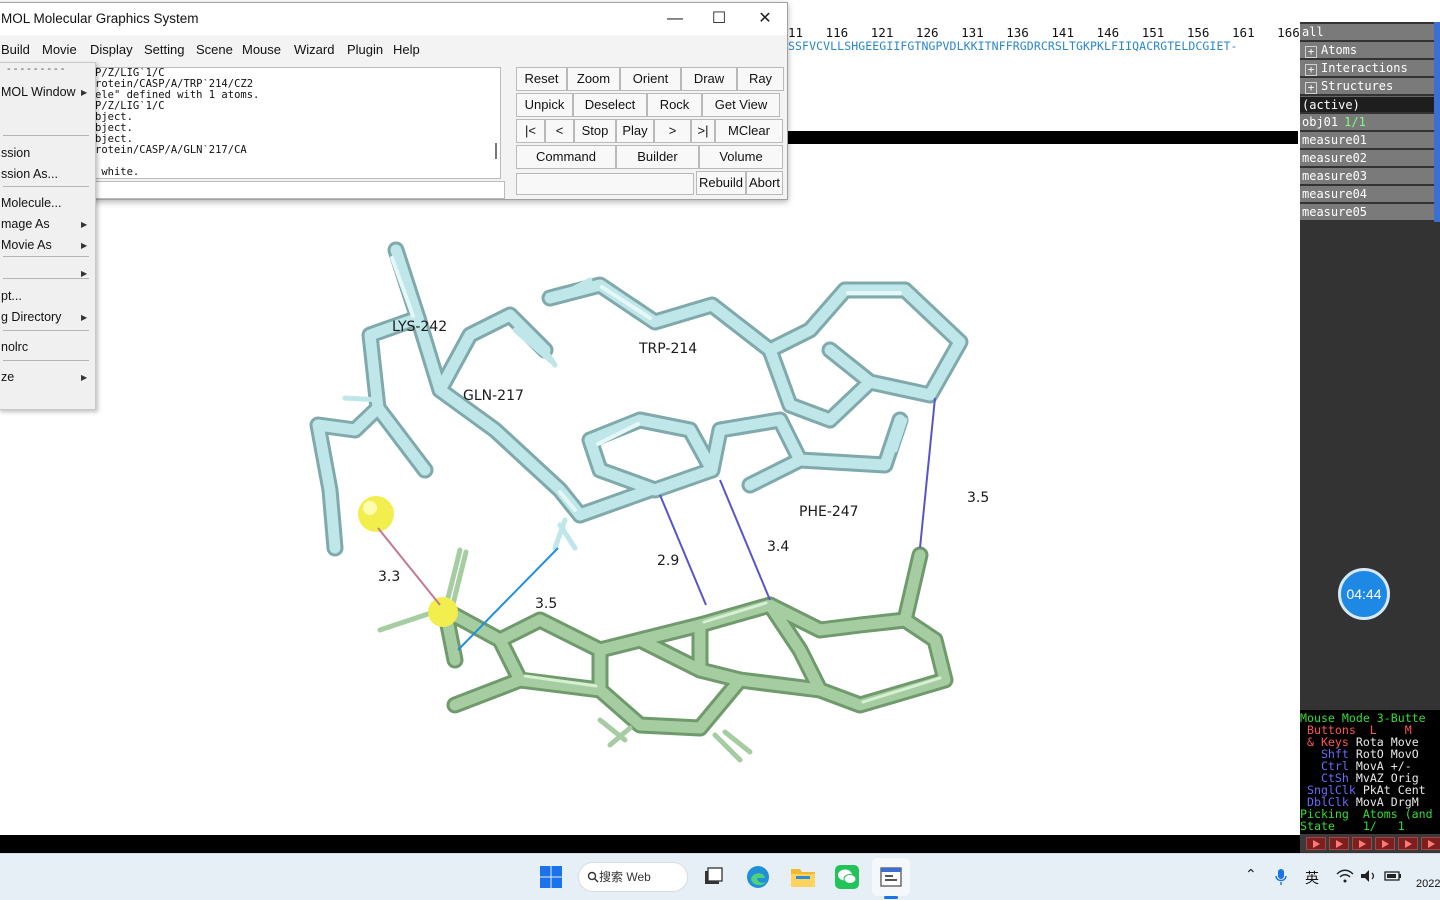  Describe the element at coordinates (891, 877) in the screenshot. I see `pymol-app-icon` at that location.